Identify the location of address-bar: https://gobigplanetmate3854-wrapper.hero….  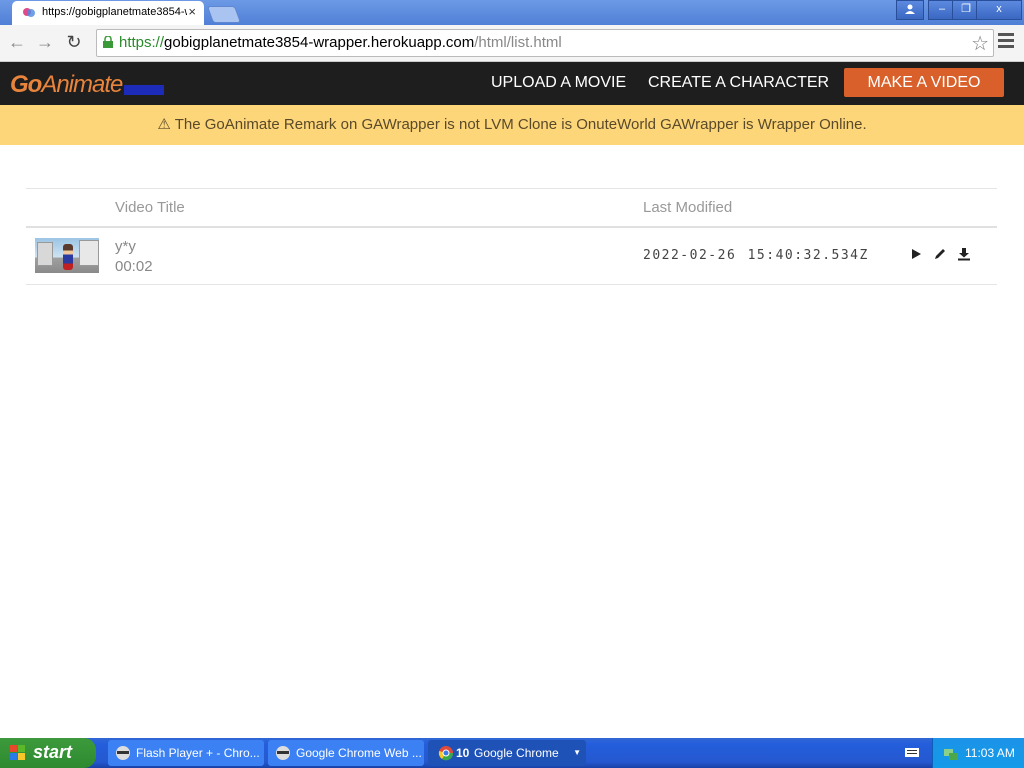
(545, 43).